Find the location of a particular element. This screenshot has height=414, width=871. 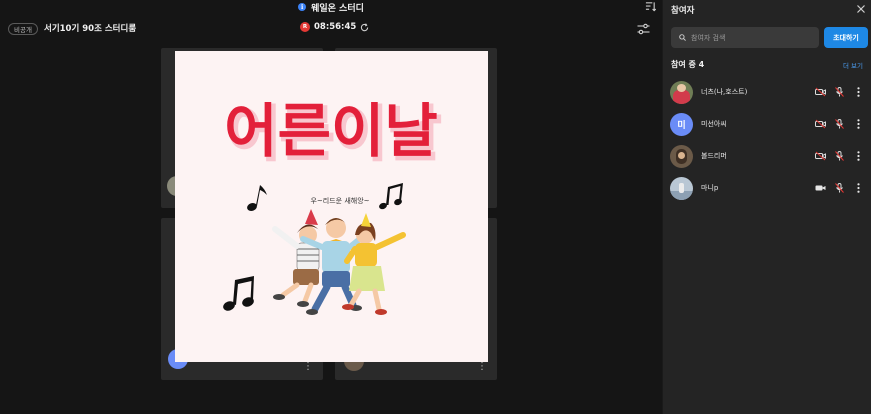

participant-row: 마니p is located at coordinates (769, 188).